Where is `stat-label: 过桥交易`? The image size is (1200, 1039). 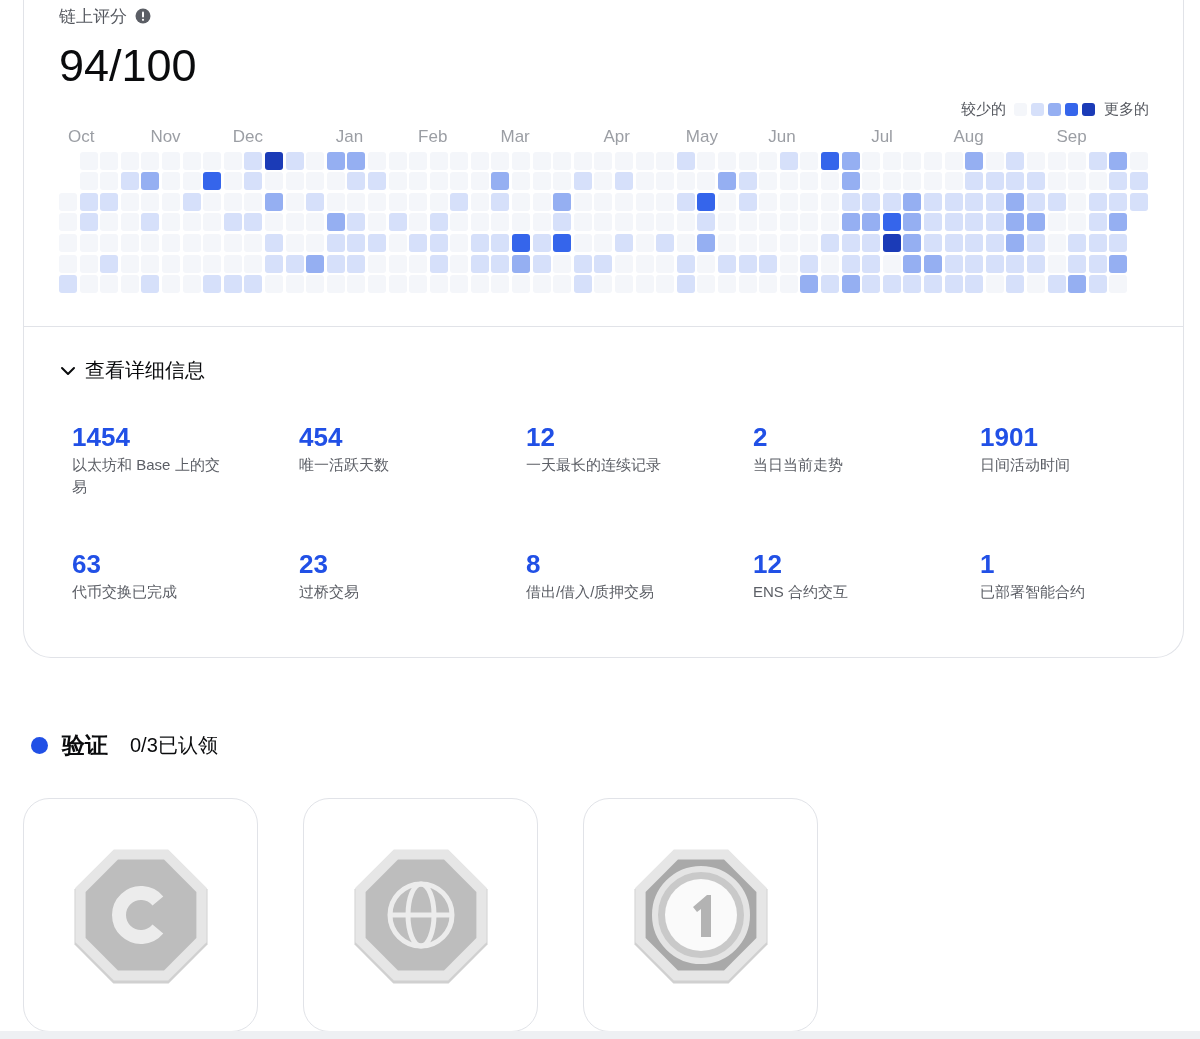 stat-label: 过桥交易 is located at coordinates (329, 592).